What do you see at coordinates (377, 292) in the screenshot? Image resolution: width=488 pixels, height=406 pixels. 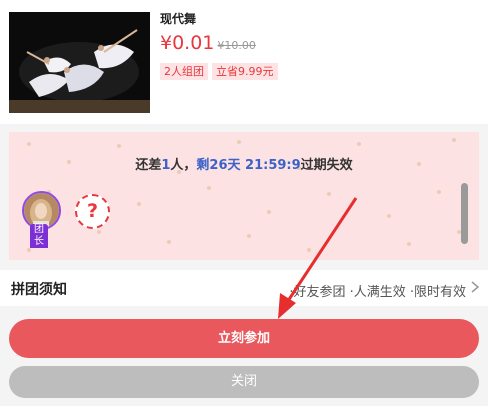 I see `notice-text: ·好友参团 ·人满生效 ·限时有效` at bounding box center [377, 292].